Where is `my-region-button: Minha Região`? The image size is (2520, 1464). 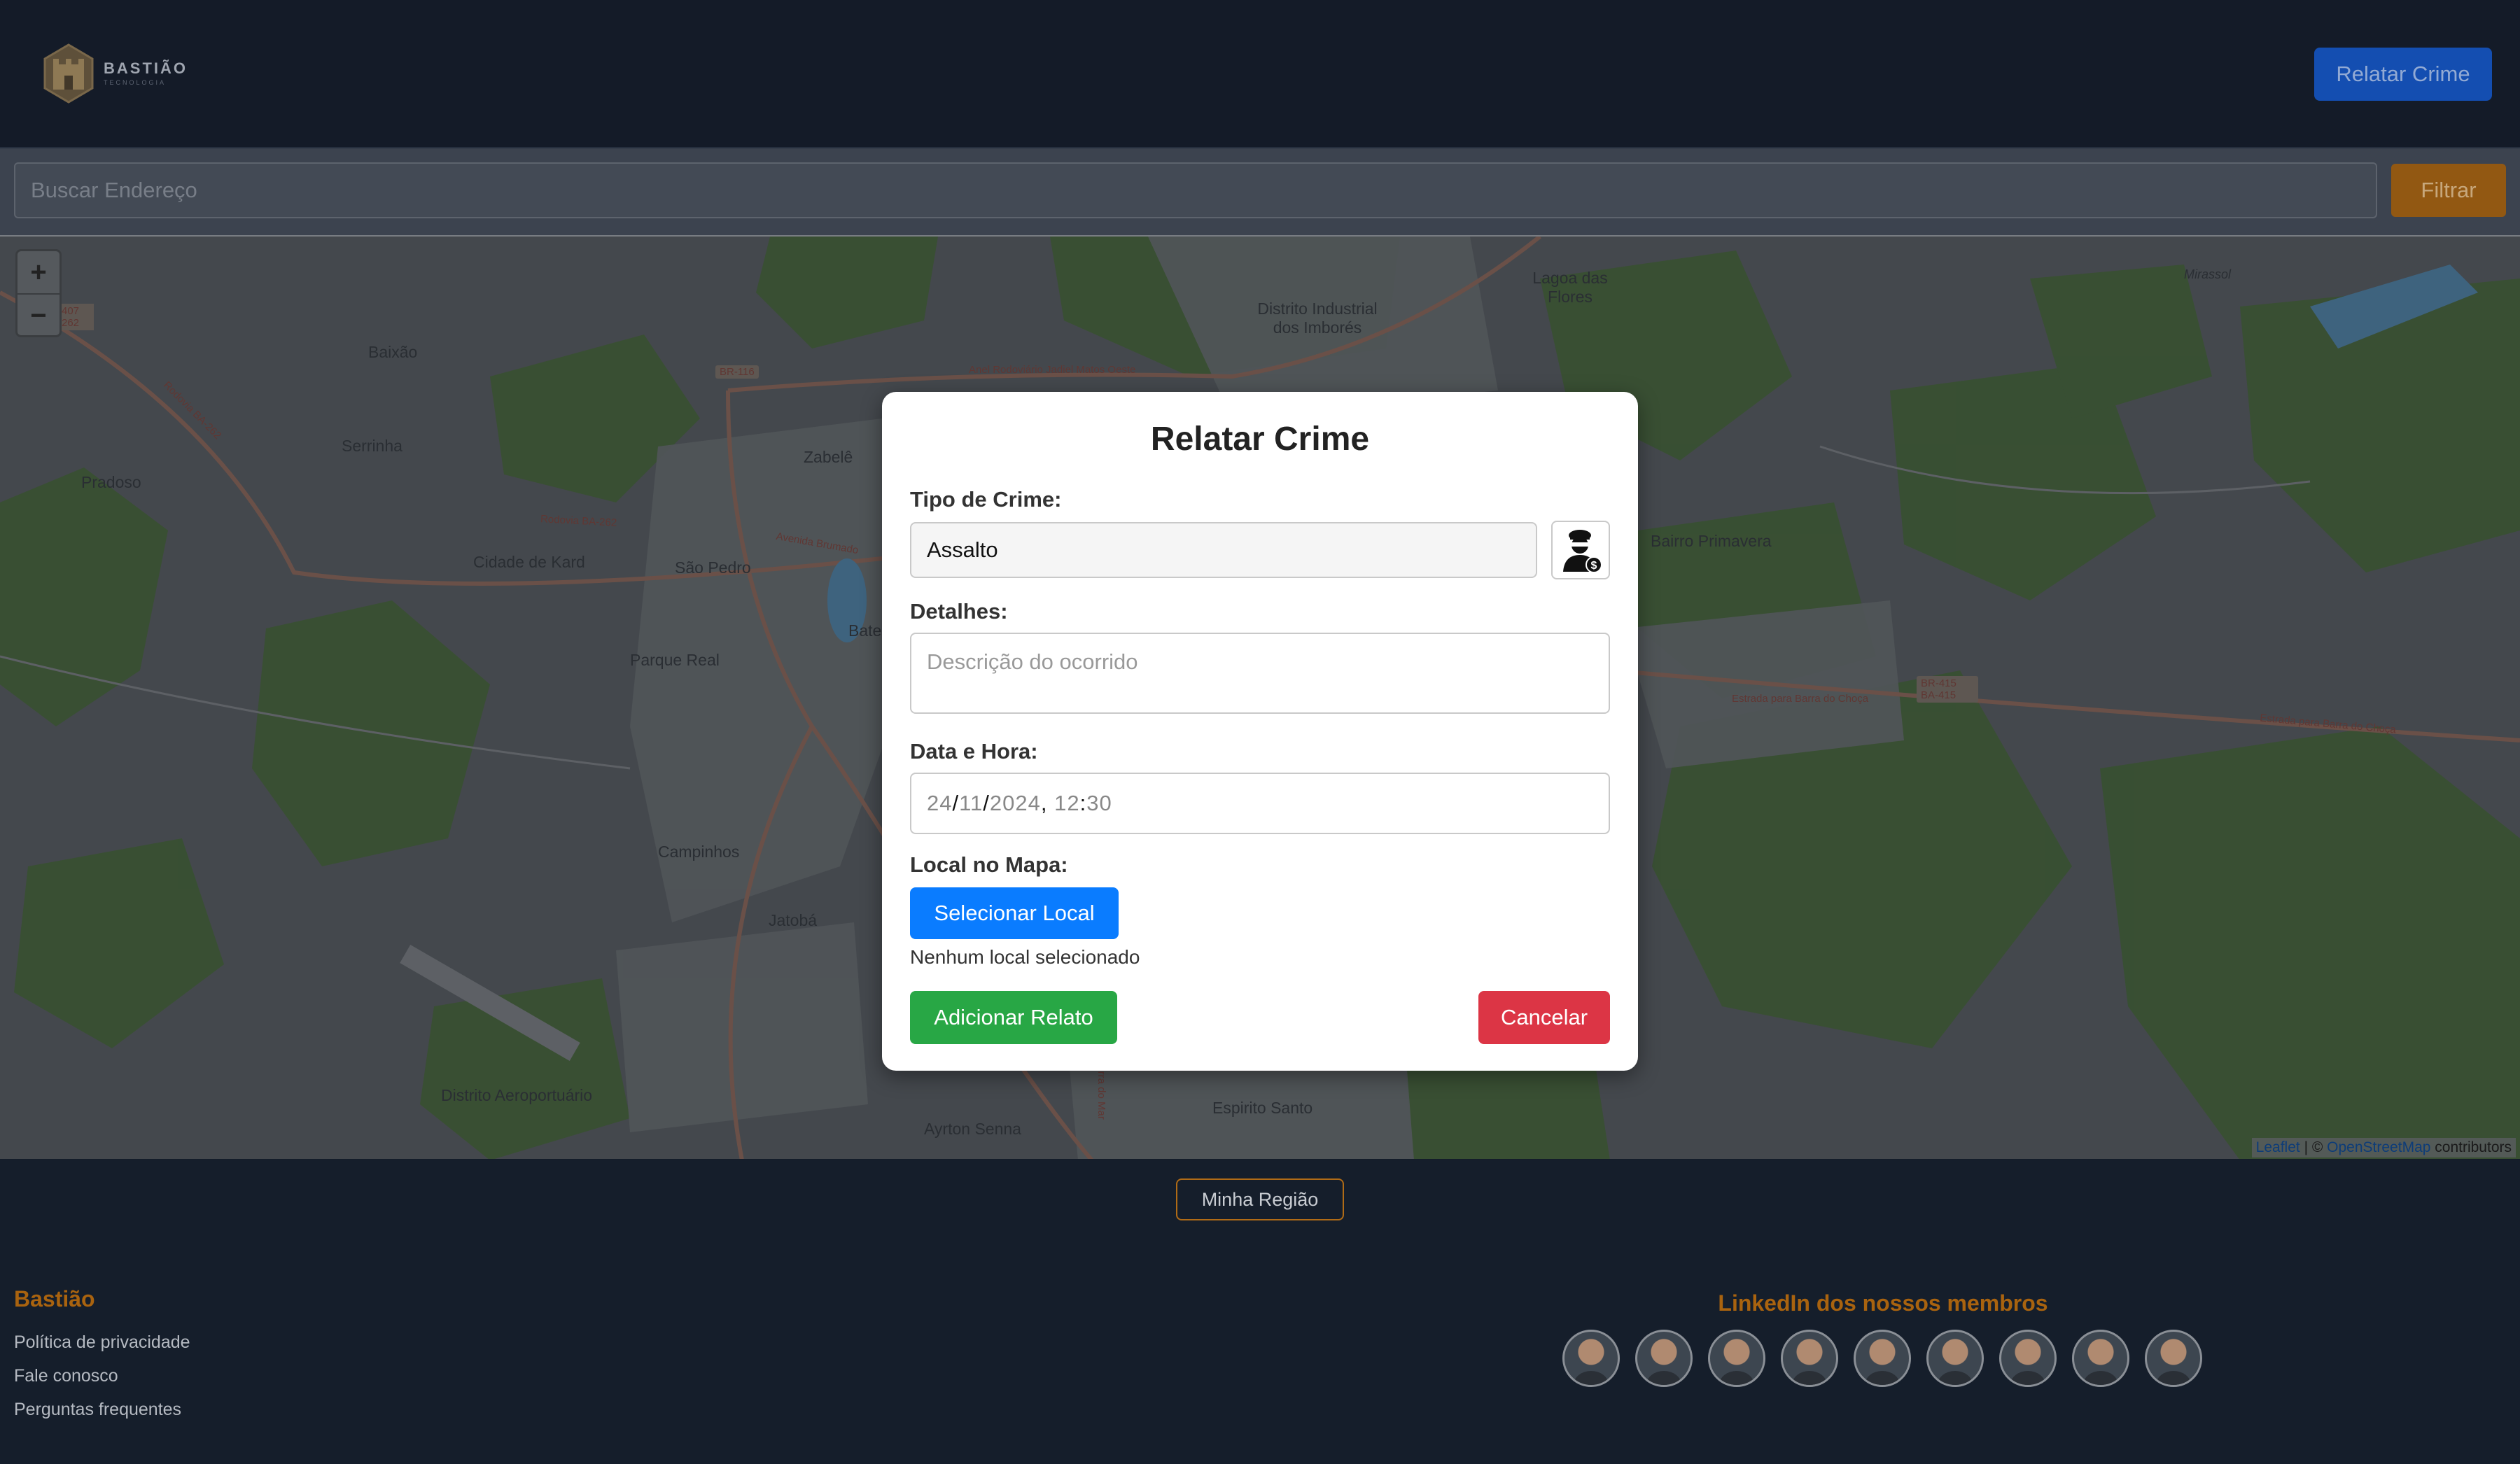
my-region-button: Minha Região is located at coordinates (1260, 1199).